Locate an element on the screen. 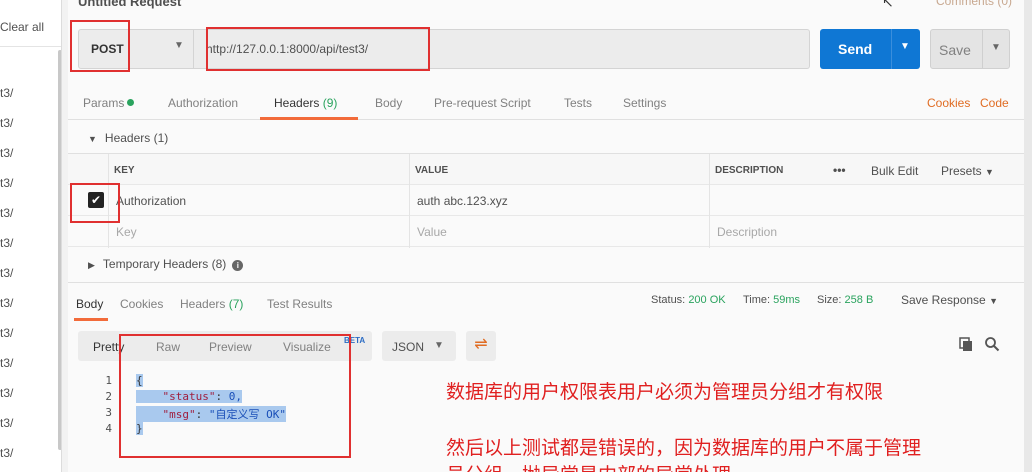 The width and height of the screenshot is (1032, 472). format-select: JSON ▼ is located at coordinates (419, 346).